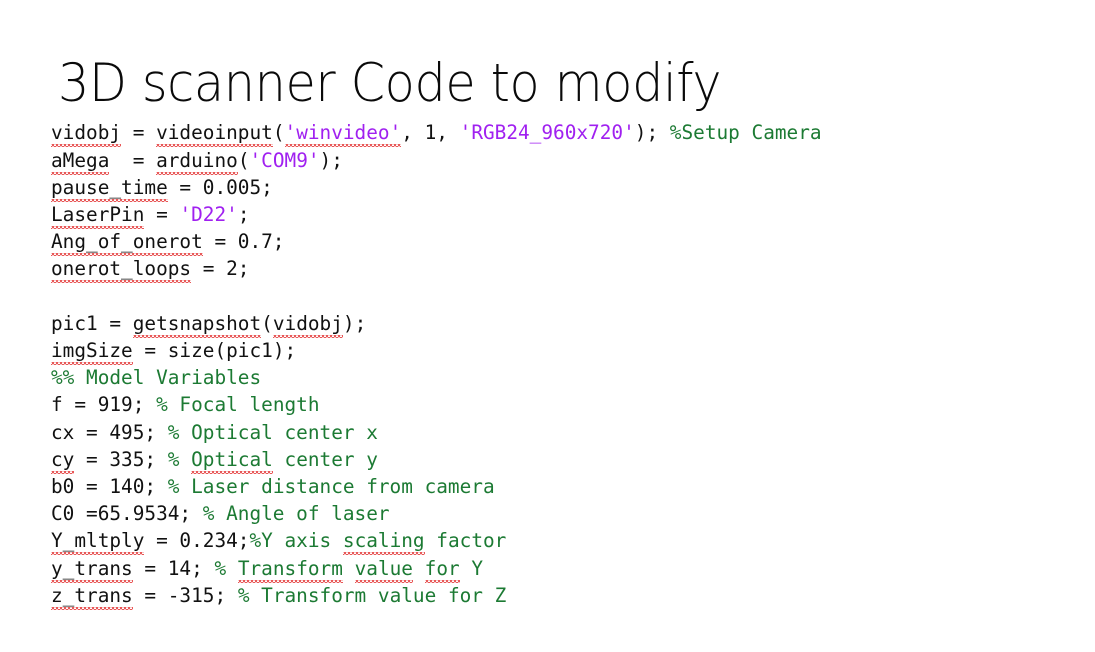 The width and height of the screenshot is (1095, 652). I want to click on code-token: = -315;, so click(185, 595).